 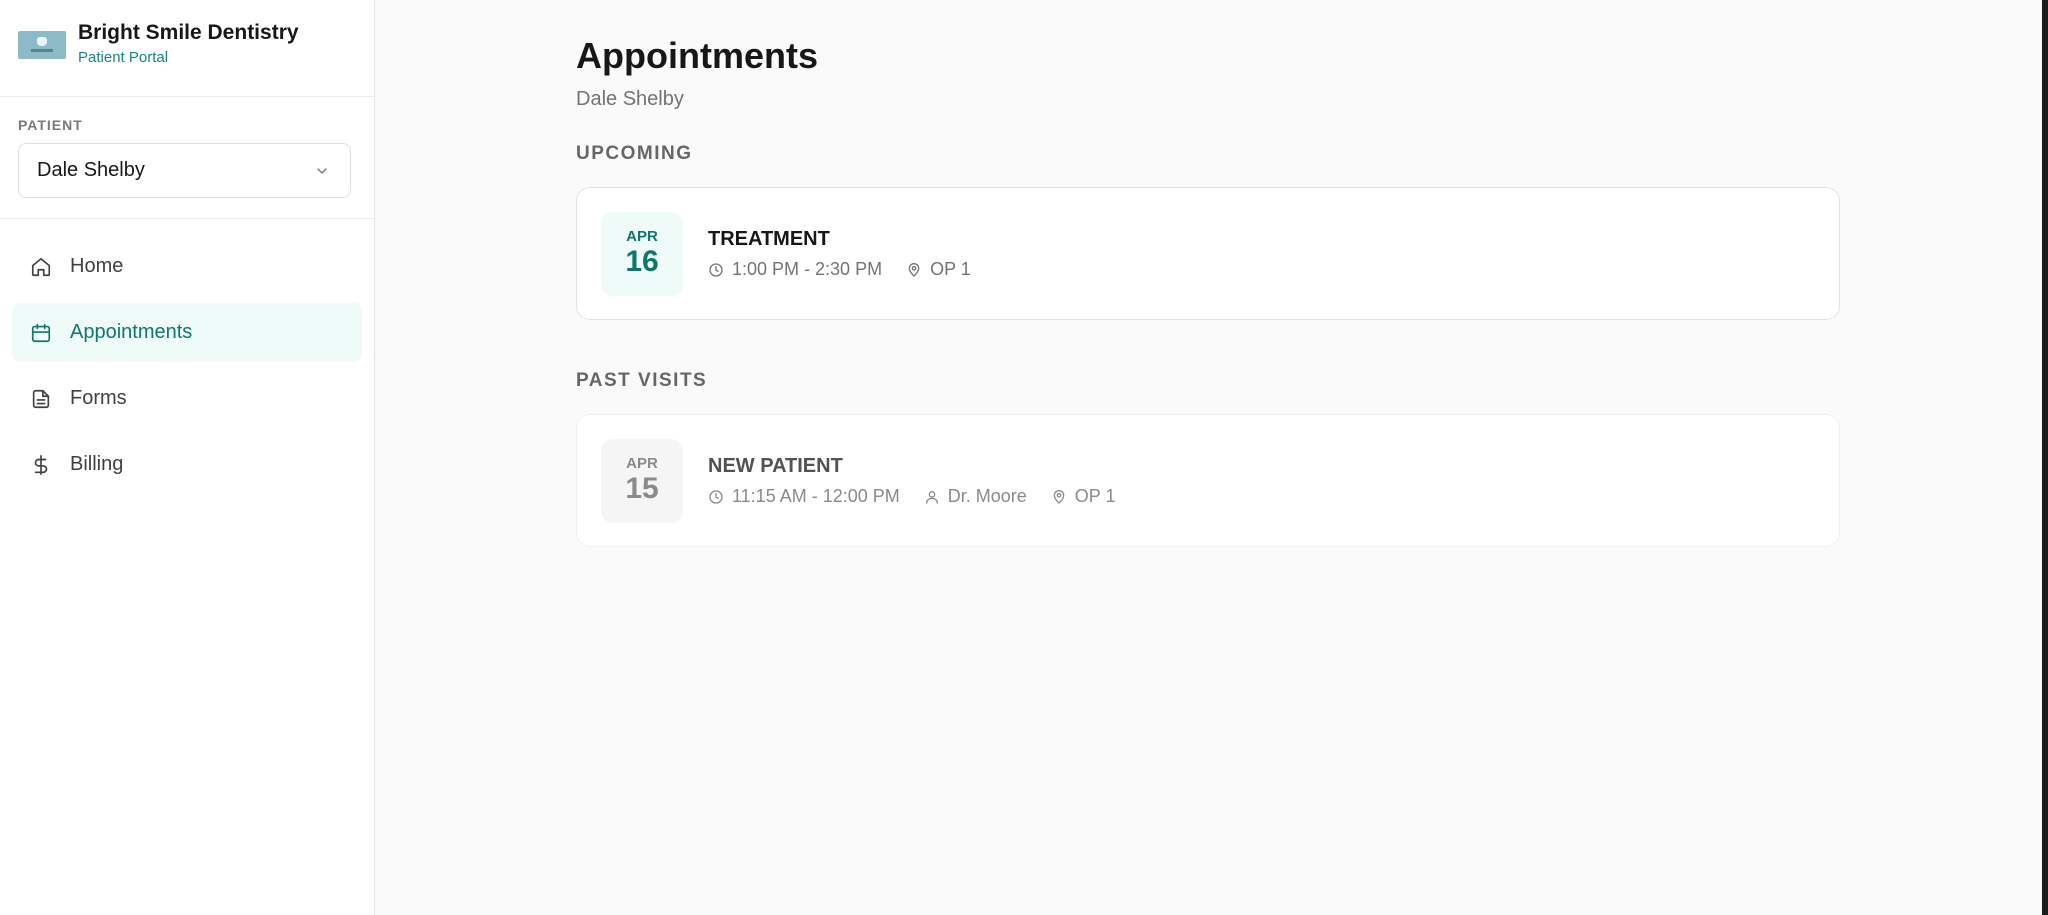 What do you see at coordinates (816, 496) in the screenshot?
I see `appointment-time-text: 11:15 AM - 12:00 PM` at bounding box center [816, 496].